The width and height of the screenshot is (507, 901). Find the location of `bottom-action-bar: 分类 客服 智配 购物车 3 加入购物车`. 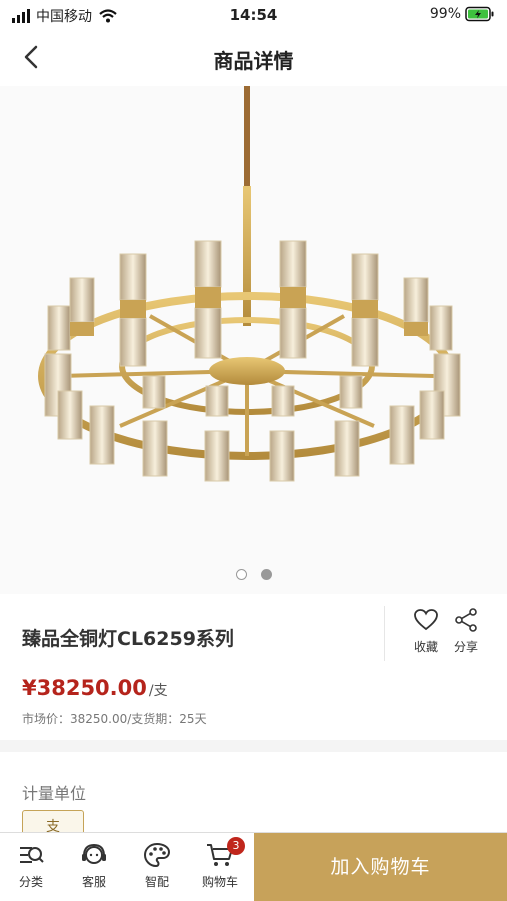

bottom-action-bar: 分类 客服 智配 购物车 3 加入购物车 is located at coordinates (253, 866).